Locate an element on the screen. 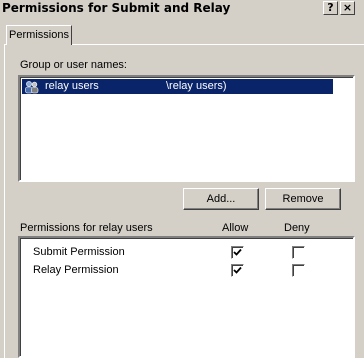 This screenshot has width=364, height=358. allow-column-header: Allow is located at coordinates (235, 228).